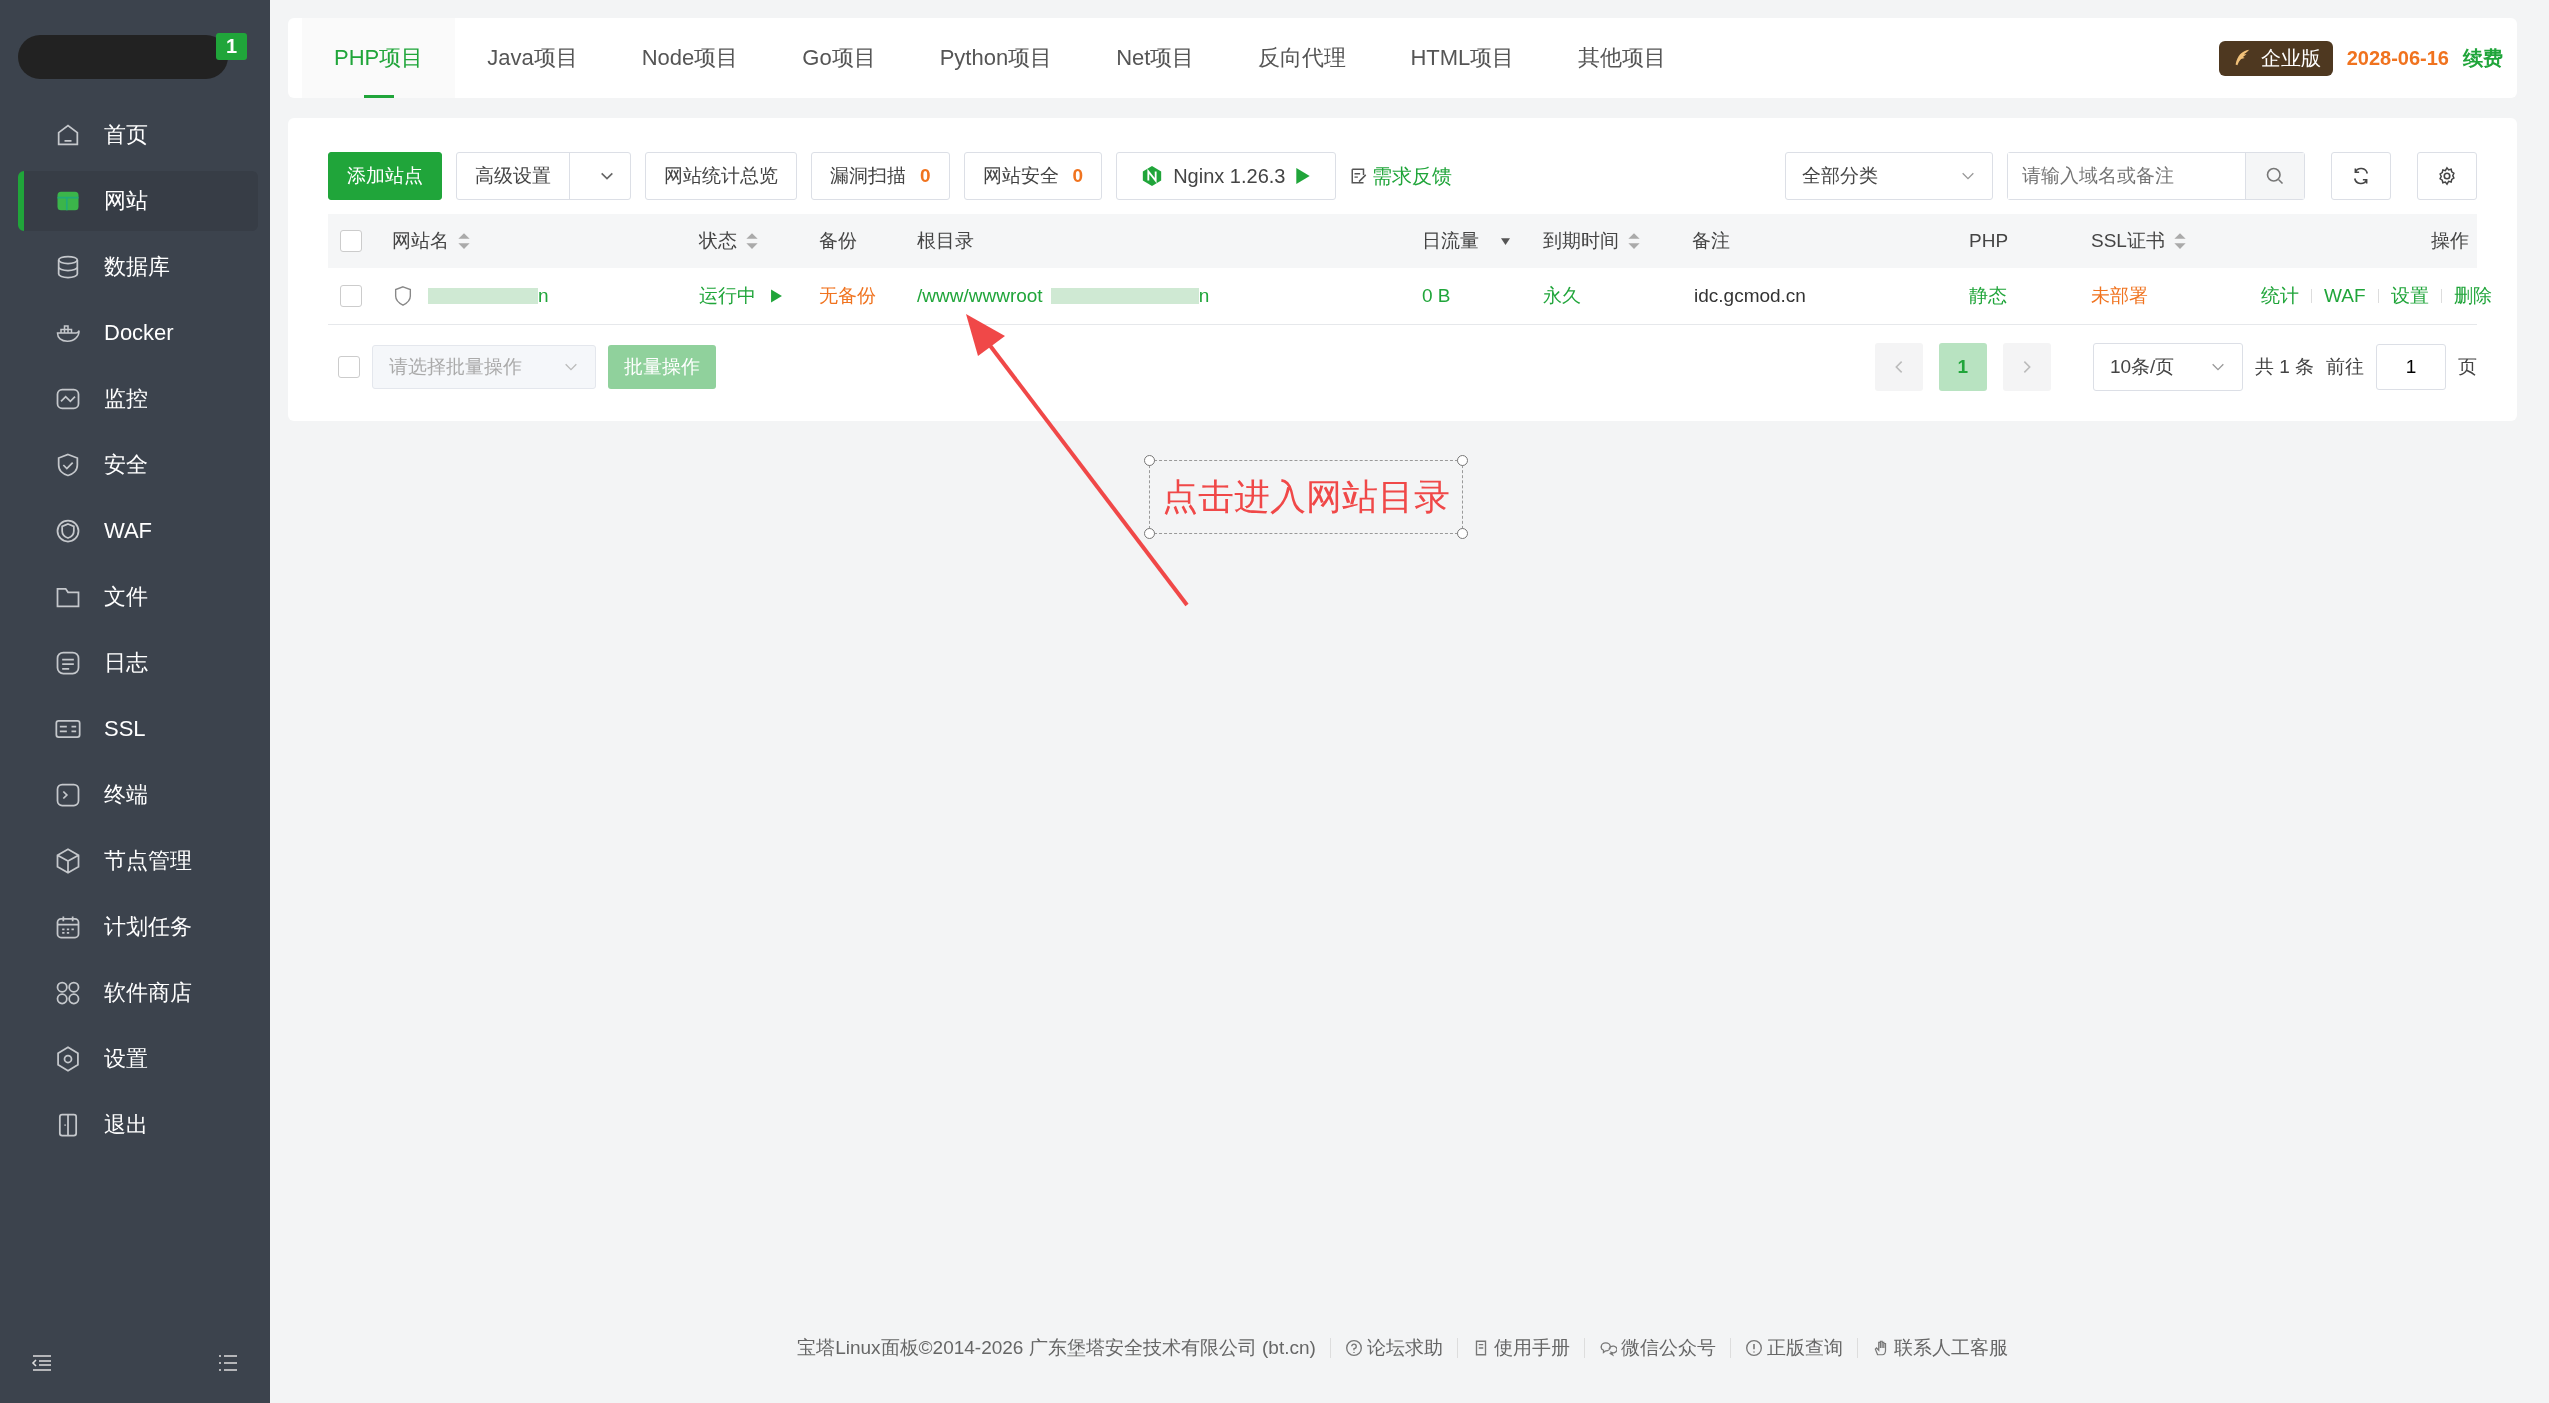  What do you see at coordinates (138, 267) in the screenshot?
I see `sidebar-item: 数据库` at bounding box center [138, 267].